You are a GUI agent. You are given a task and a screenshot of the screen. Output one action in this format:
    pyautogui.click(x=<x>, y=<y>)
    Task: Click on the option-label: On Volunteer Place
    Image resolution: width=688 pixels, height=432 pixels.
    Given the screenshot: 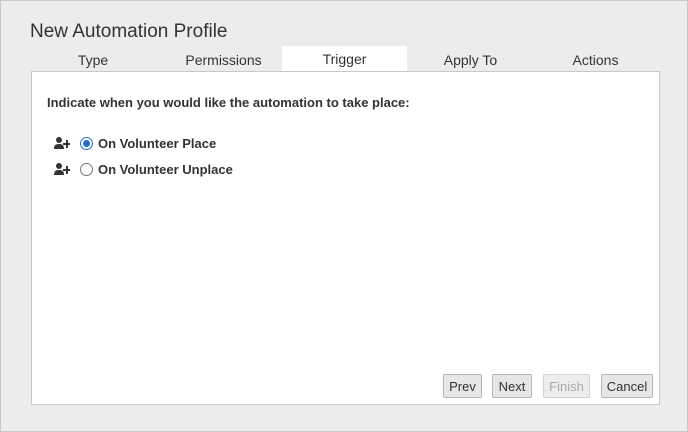 What is the action you would take?
    pyautogui.click(x=157, y=143)
    